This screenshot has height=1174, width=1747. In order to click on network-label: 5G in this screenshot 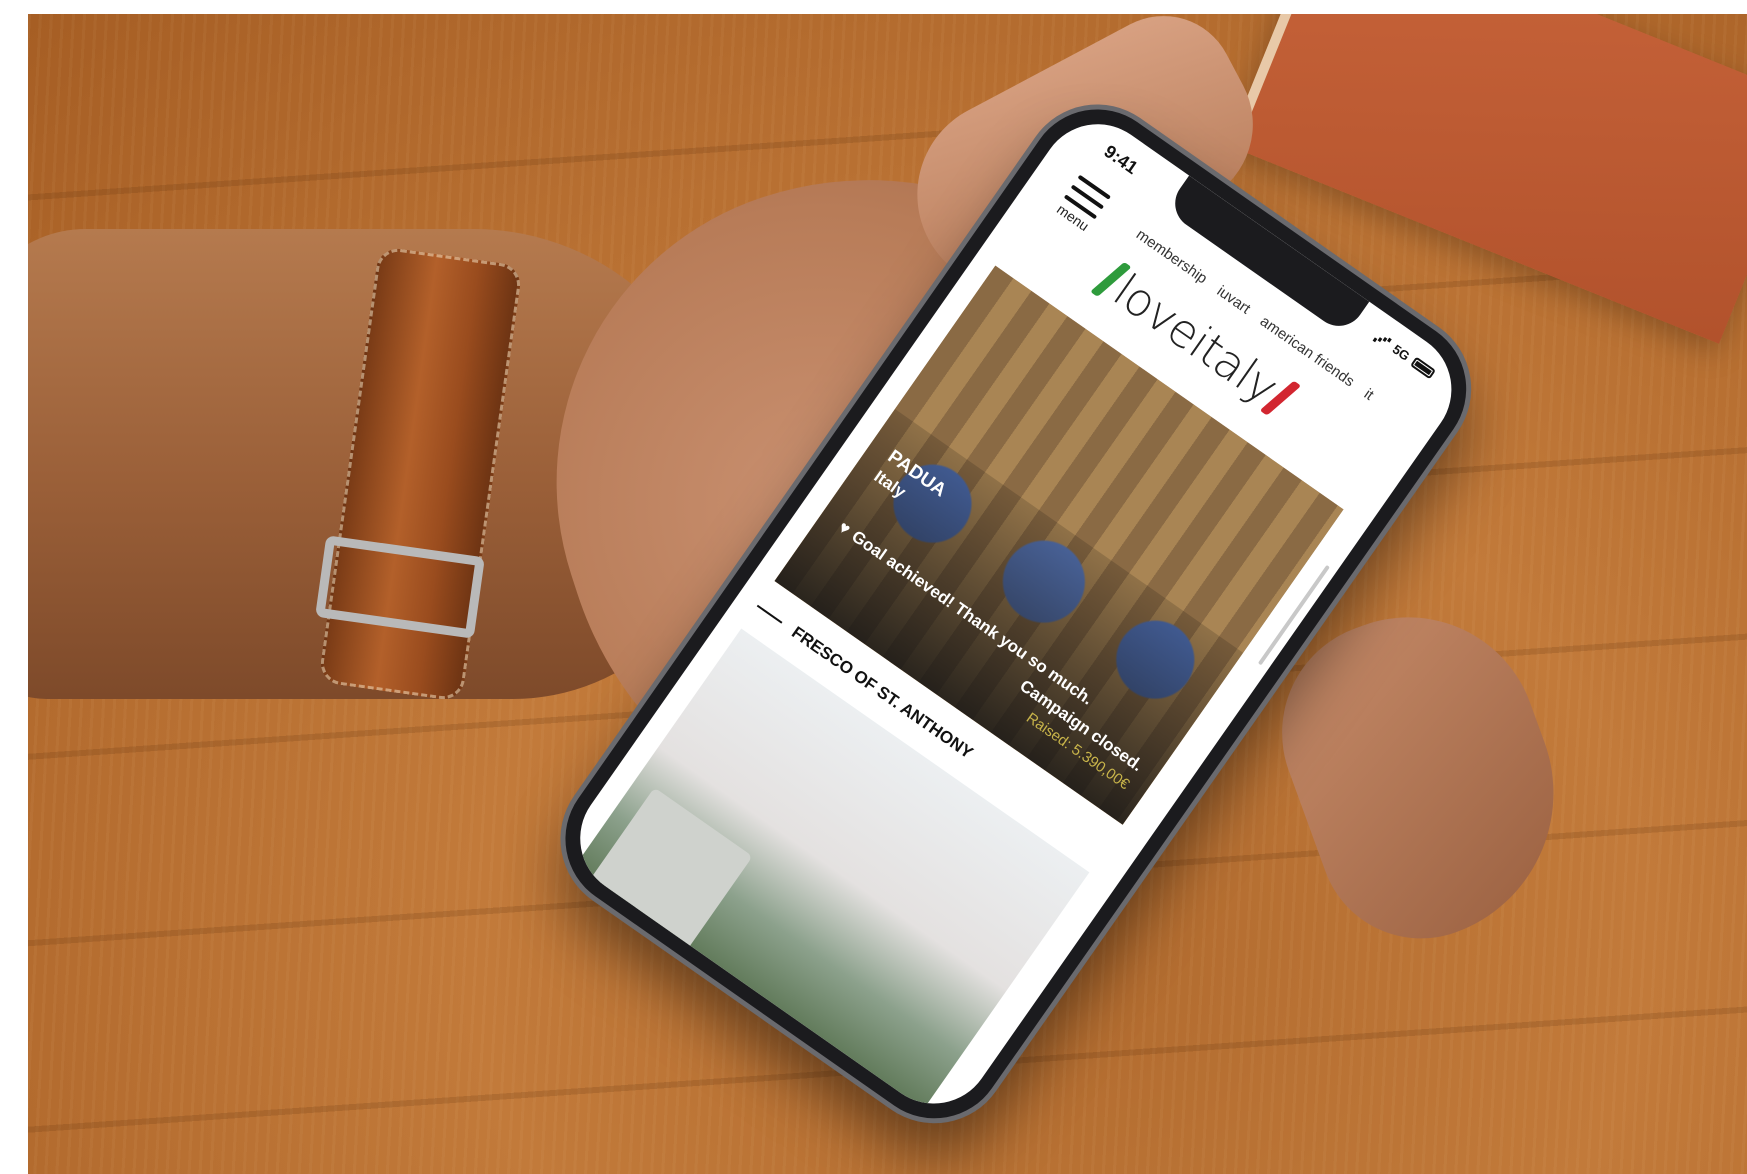, I will do `click(1401, 352)`.